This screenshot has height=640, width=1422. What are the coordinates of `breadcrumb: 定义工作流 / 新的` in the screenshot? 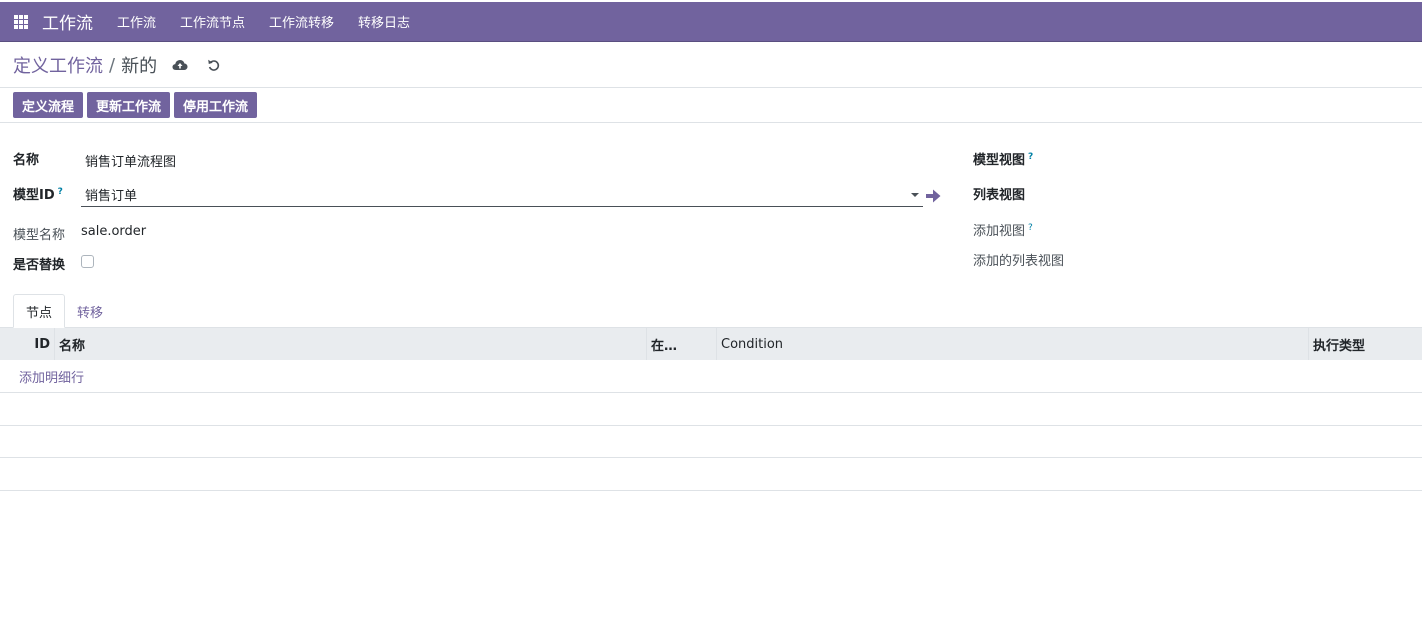 It's located at (119, 65).